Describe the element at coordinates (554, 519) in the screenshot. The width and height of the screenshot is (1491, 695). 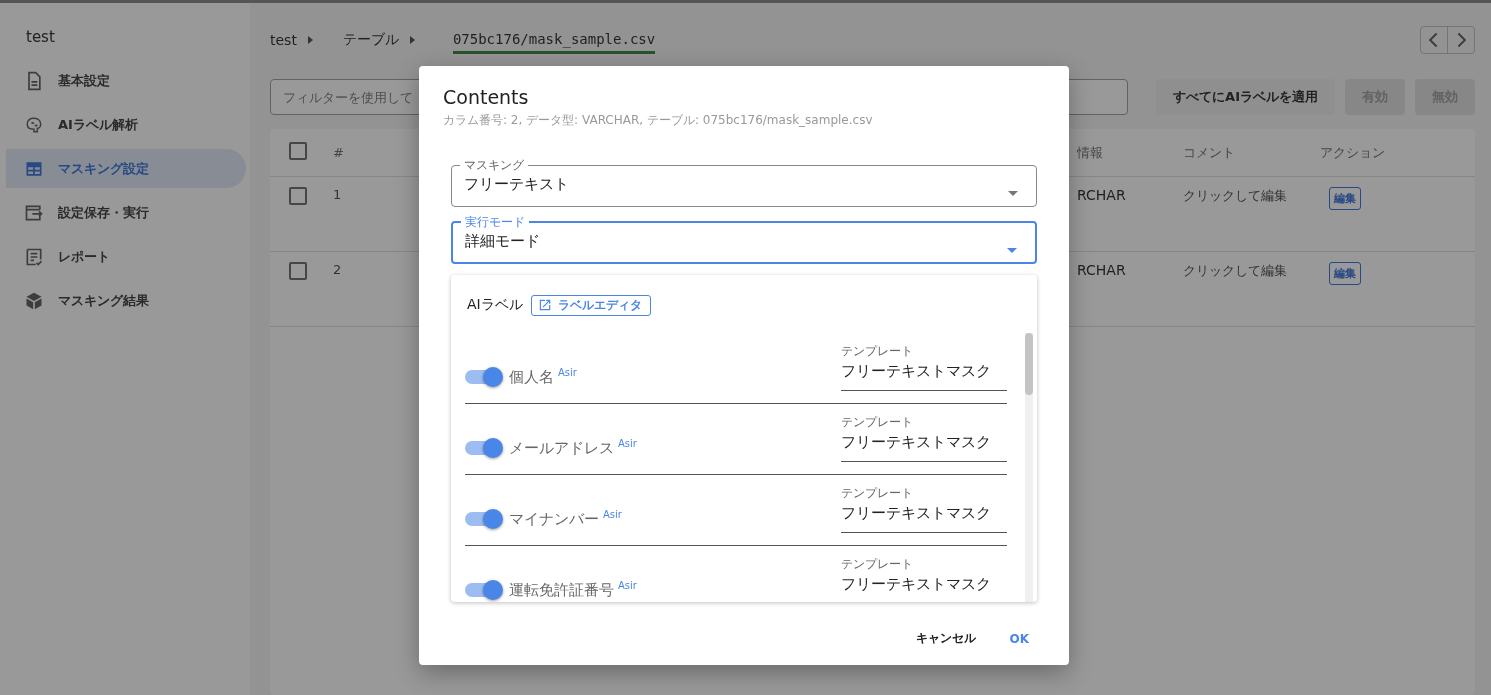
I see `label-name: マイナンバー` at that location.